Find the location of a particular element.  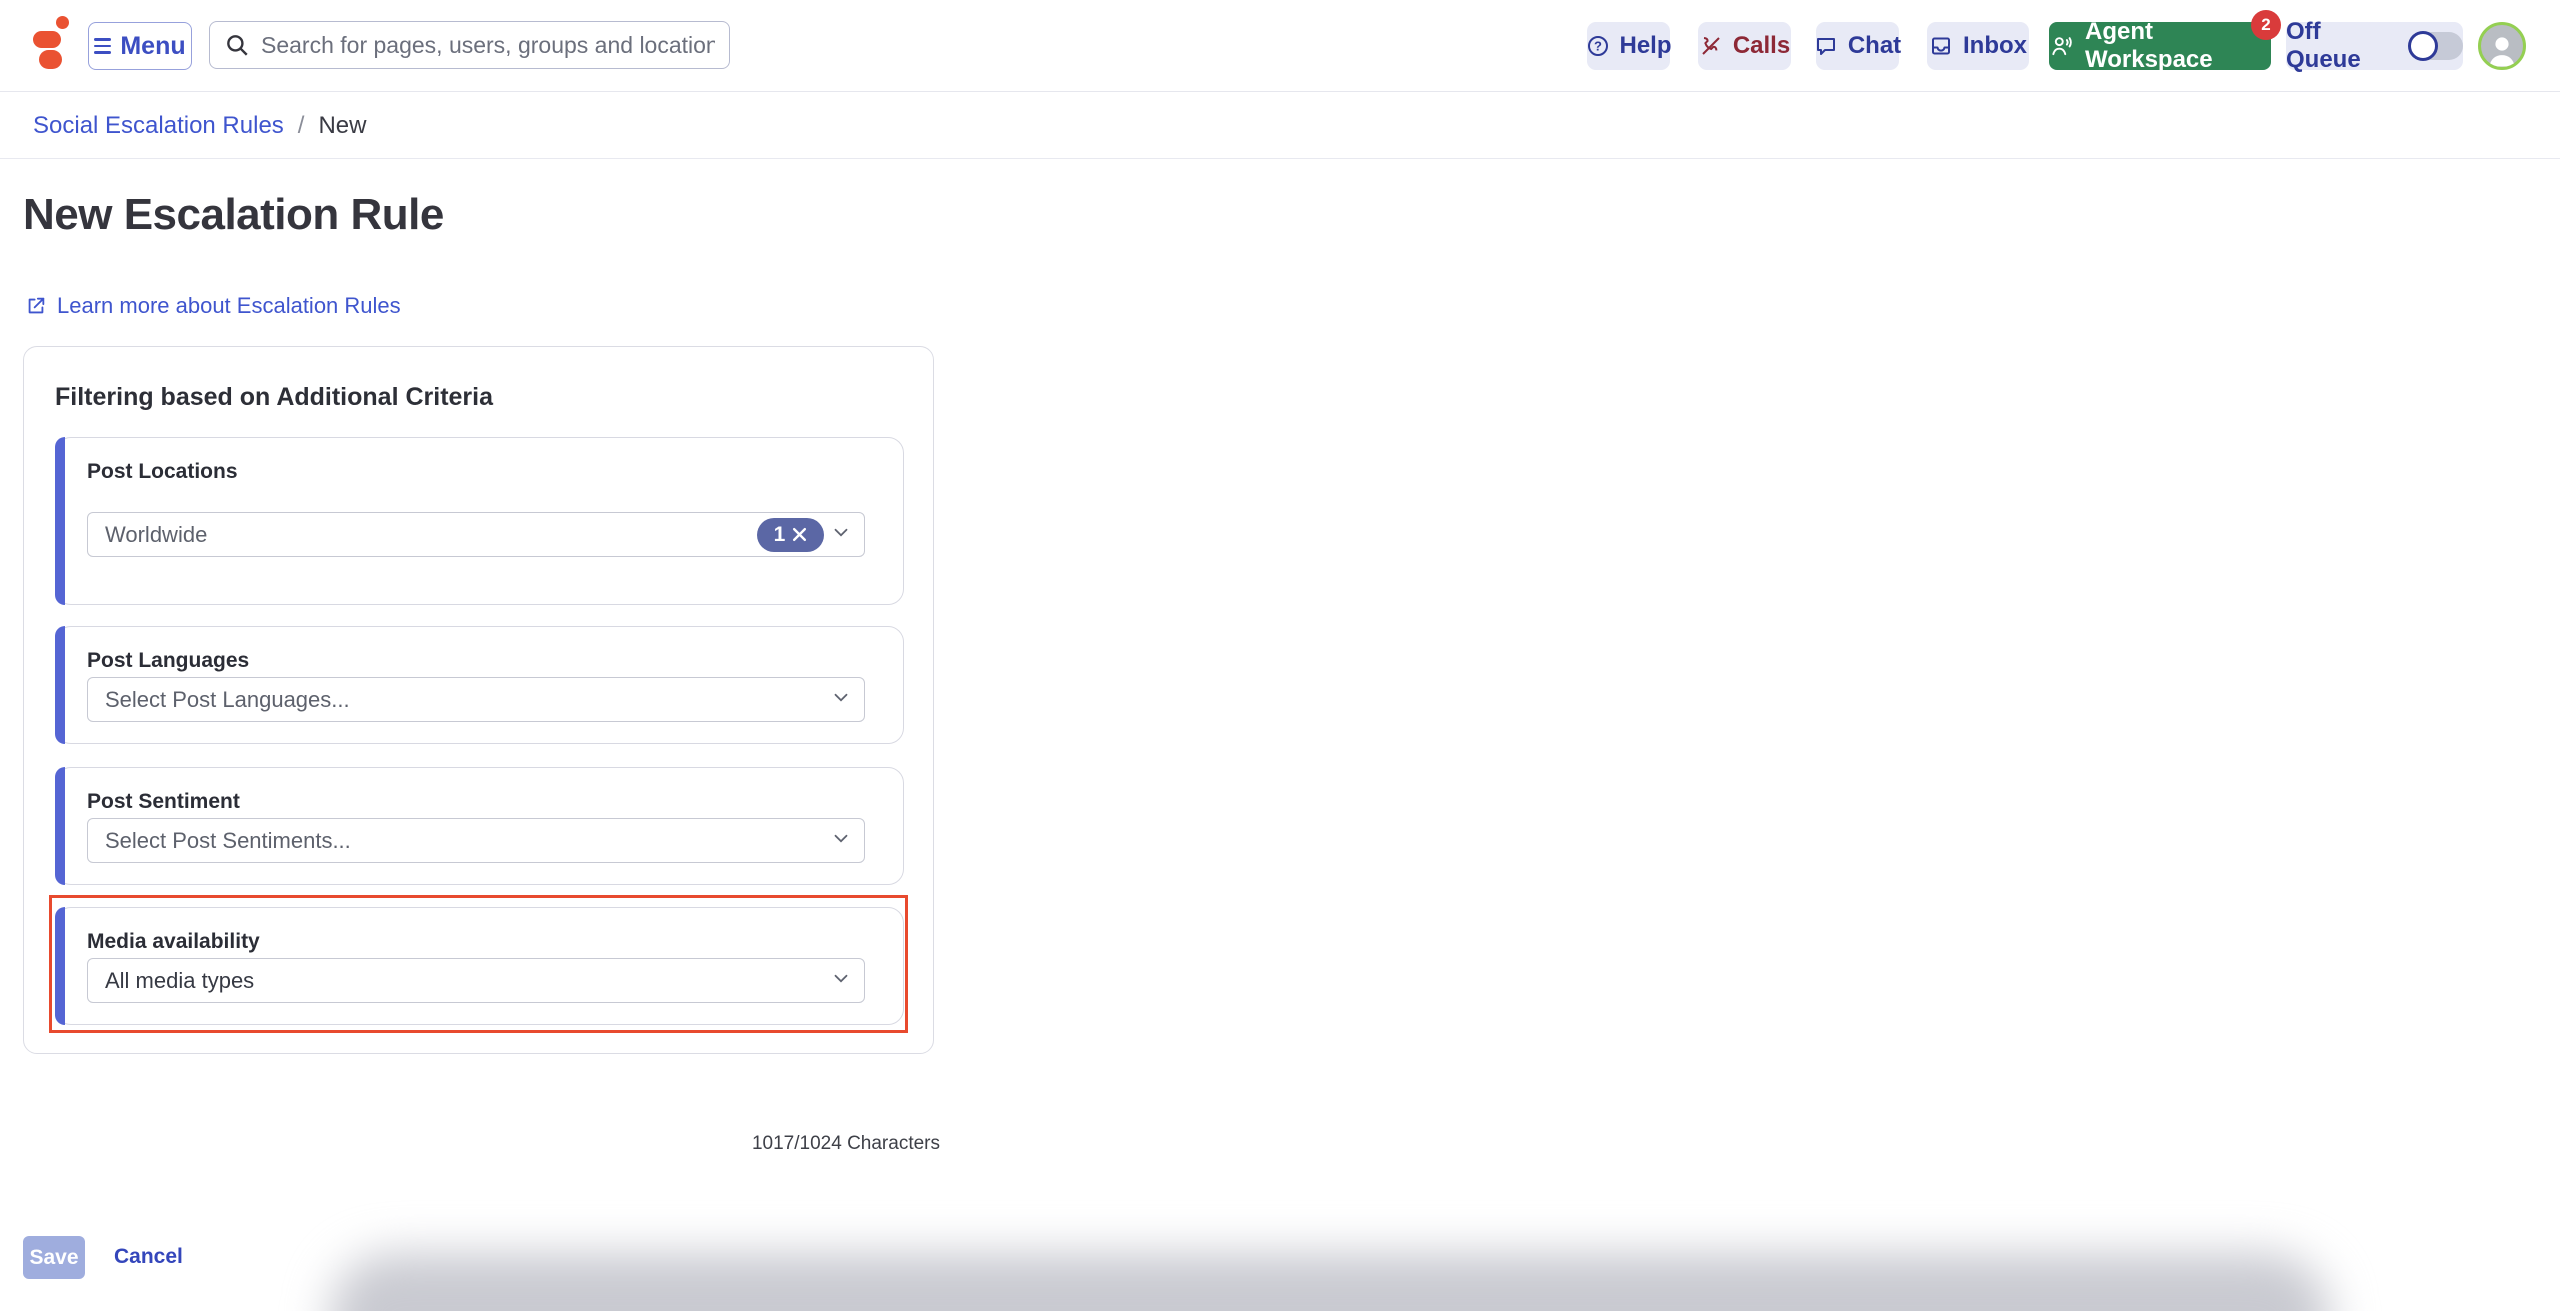

post-locations-select: Worldwide 1 is located at coordinates (476, 534).